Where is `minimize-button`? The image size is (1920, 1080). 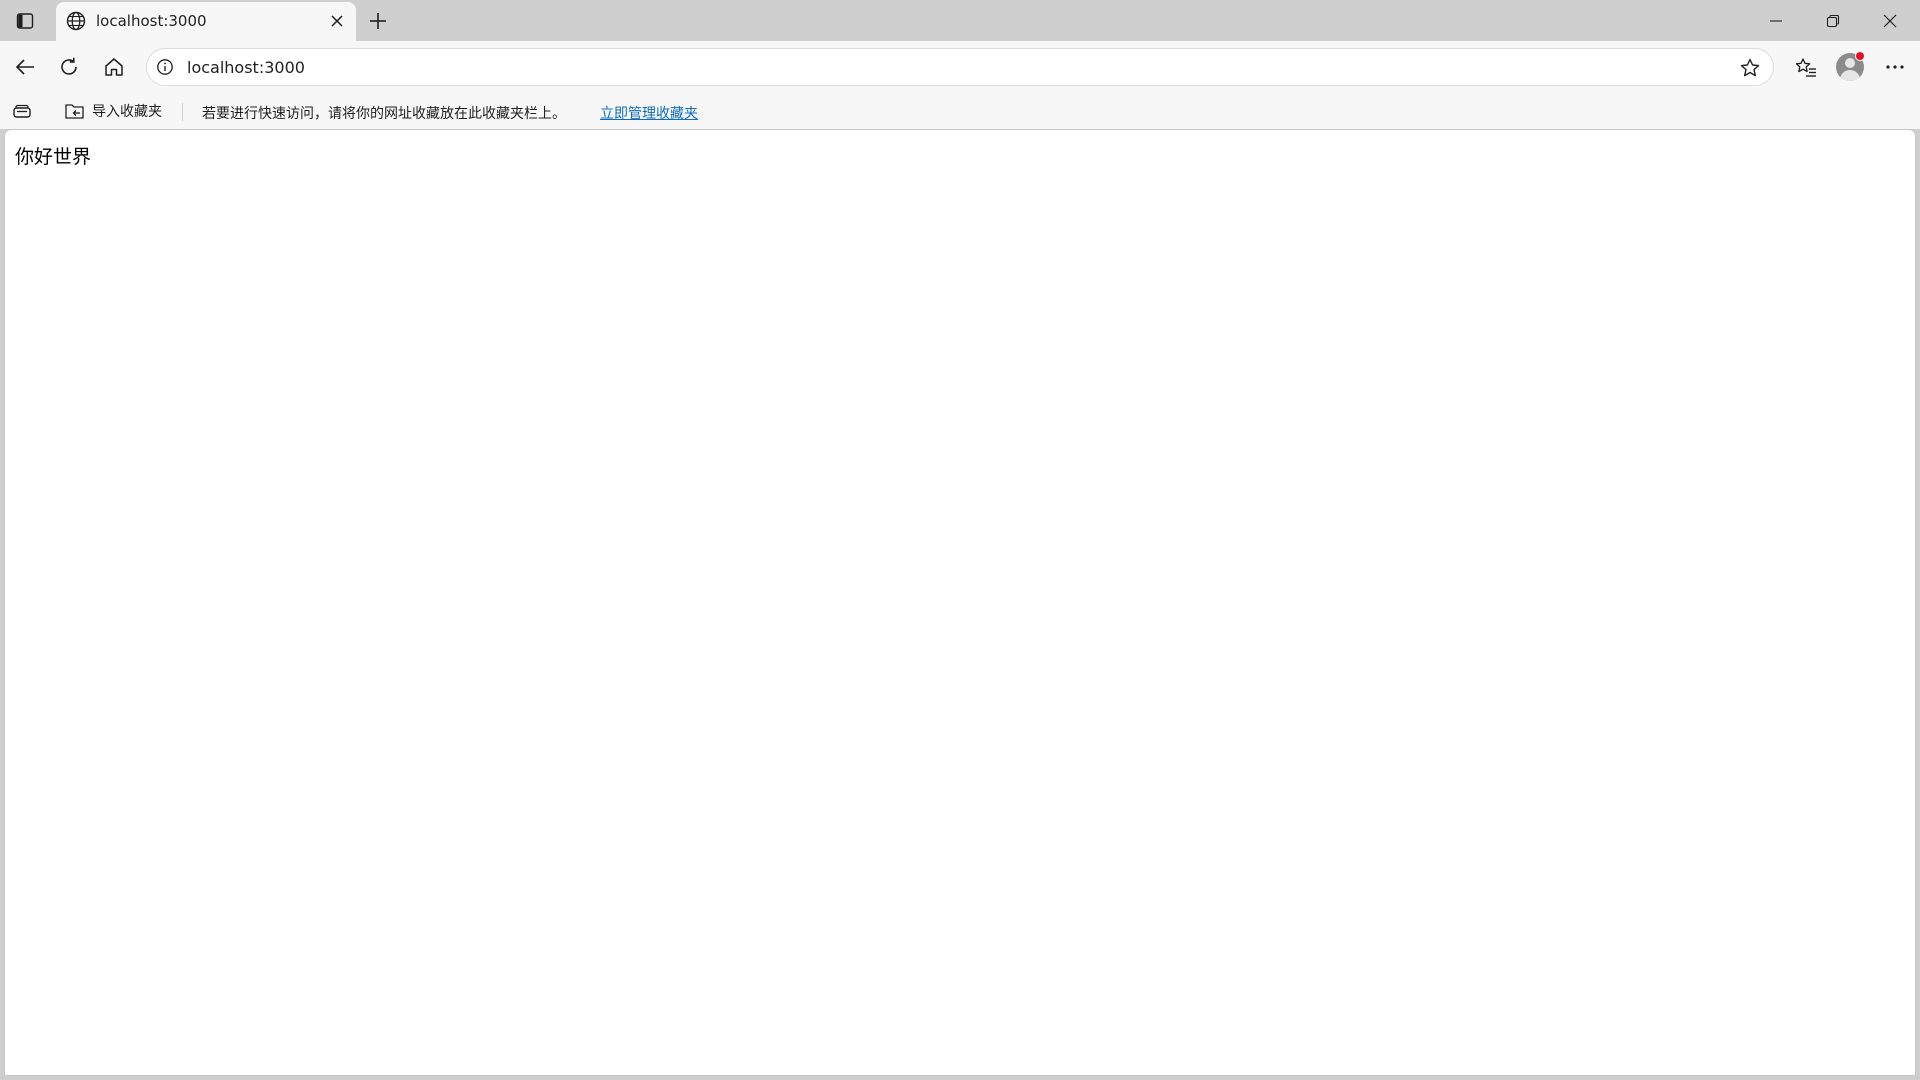 minimize-button is located at coordinates (1776, 20).